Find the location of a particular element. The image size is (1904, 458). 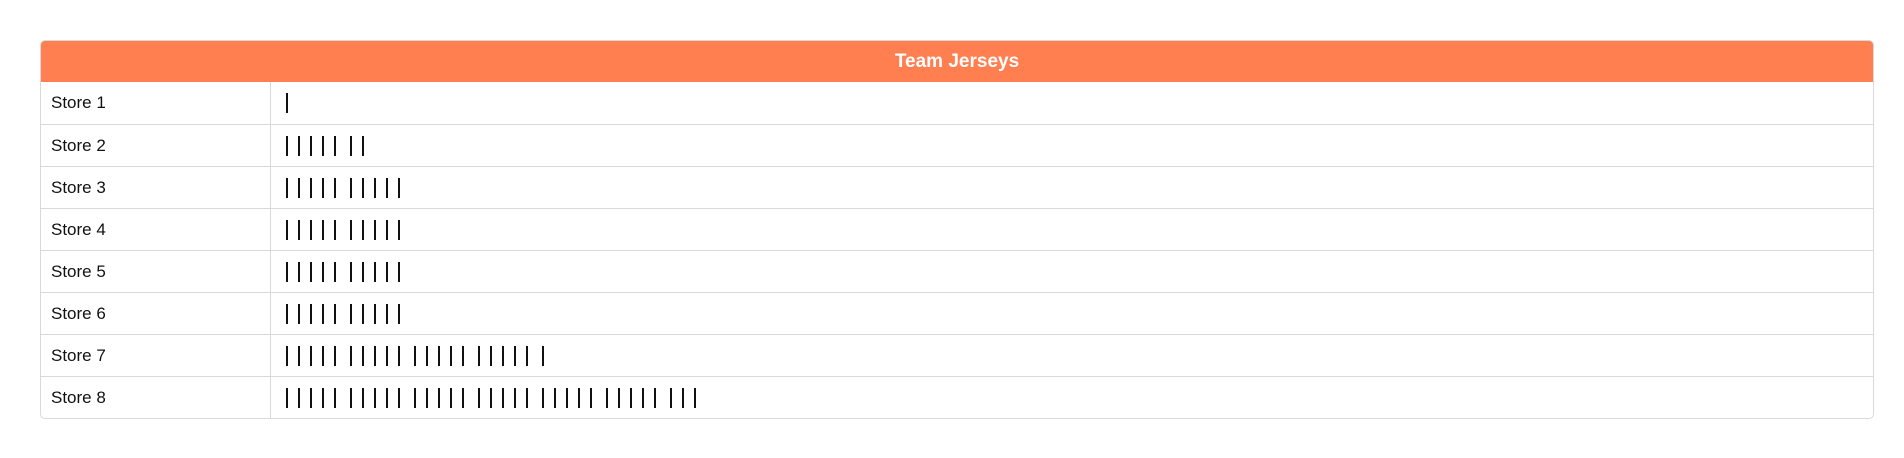

table-row: Store 5 is located at coordinates (957, 271).